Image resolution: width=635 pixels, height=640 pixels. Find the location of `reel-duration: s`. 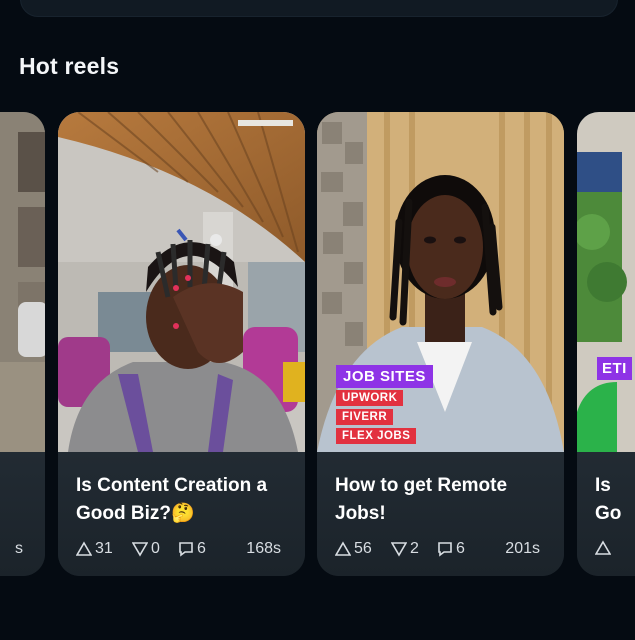

reel-duration: s is located at coordinates (19, 548).